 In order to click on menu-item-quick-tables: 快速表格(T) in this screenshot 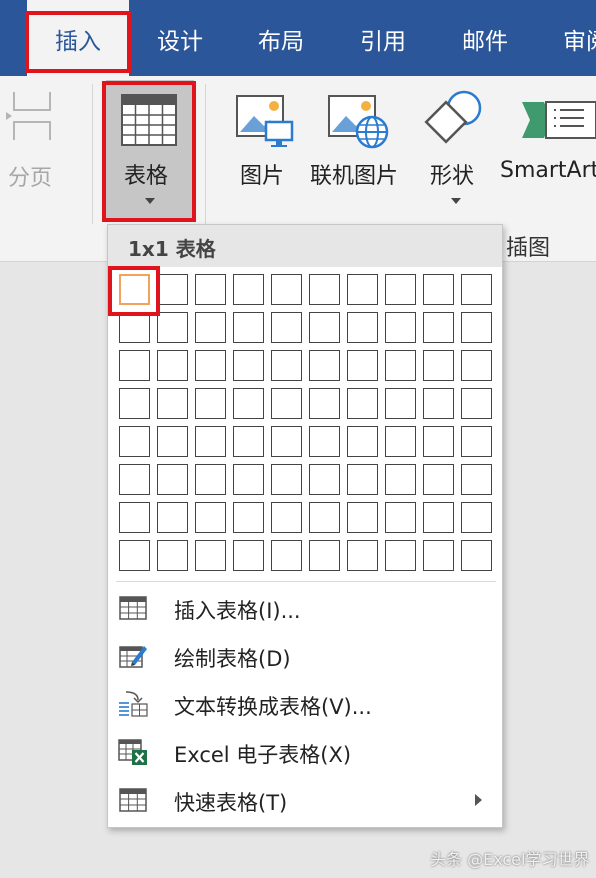, I will do `click(305, 800)`.